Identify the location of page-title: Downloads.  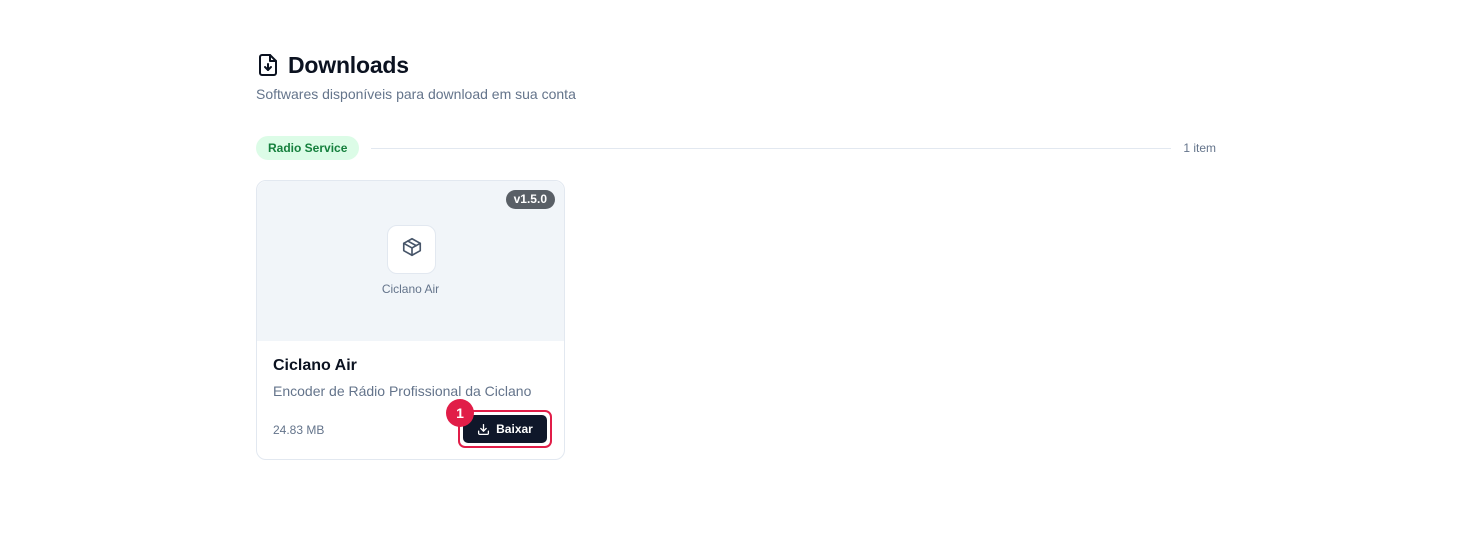
(348, 64).